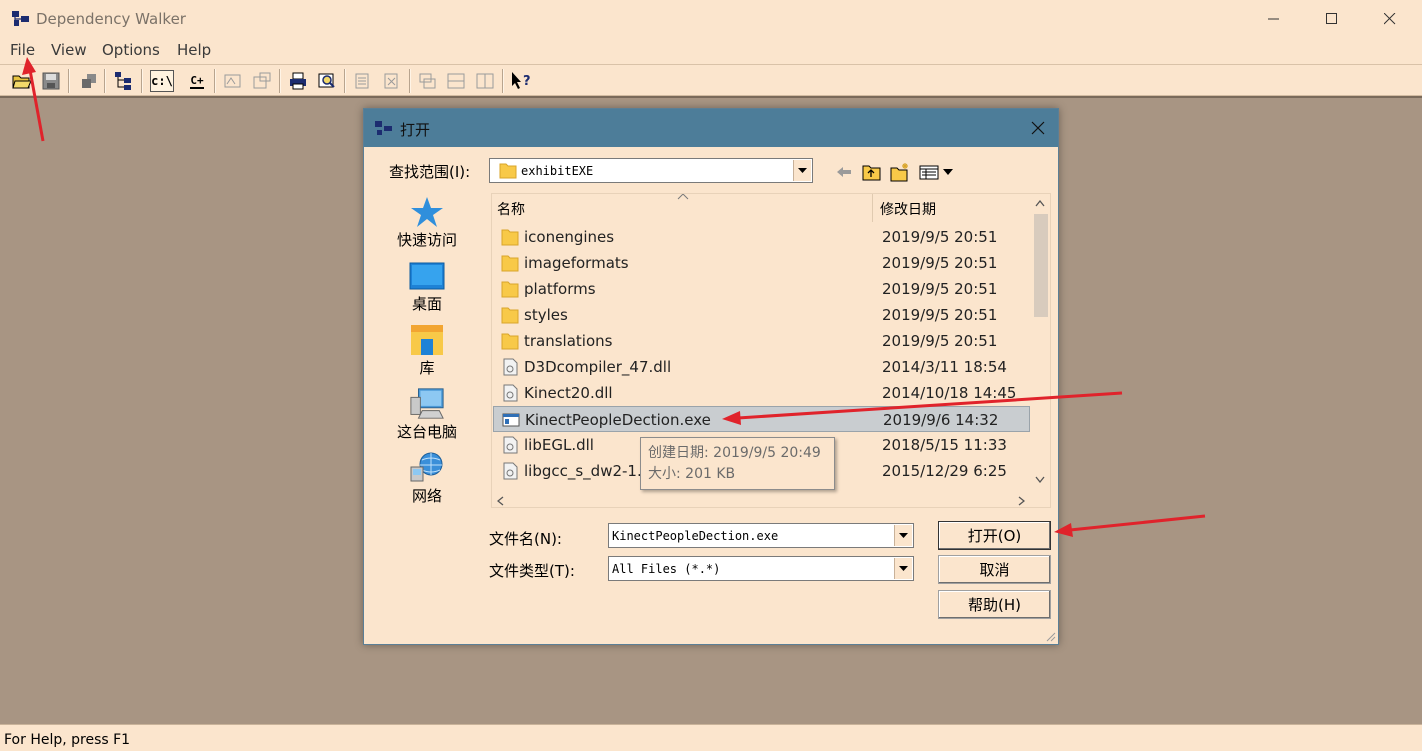  What do you see at coordinates (532, 571) in the screenshot?
I see `file-type-label: 文件类型(T):` at bounding box center [532, 571].